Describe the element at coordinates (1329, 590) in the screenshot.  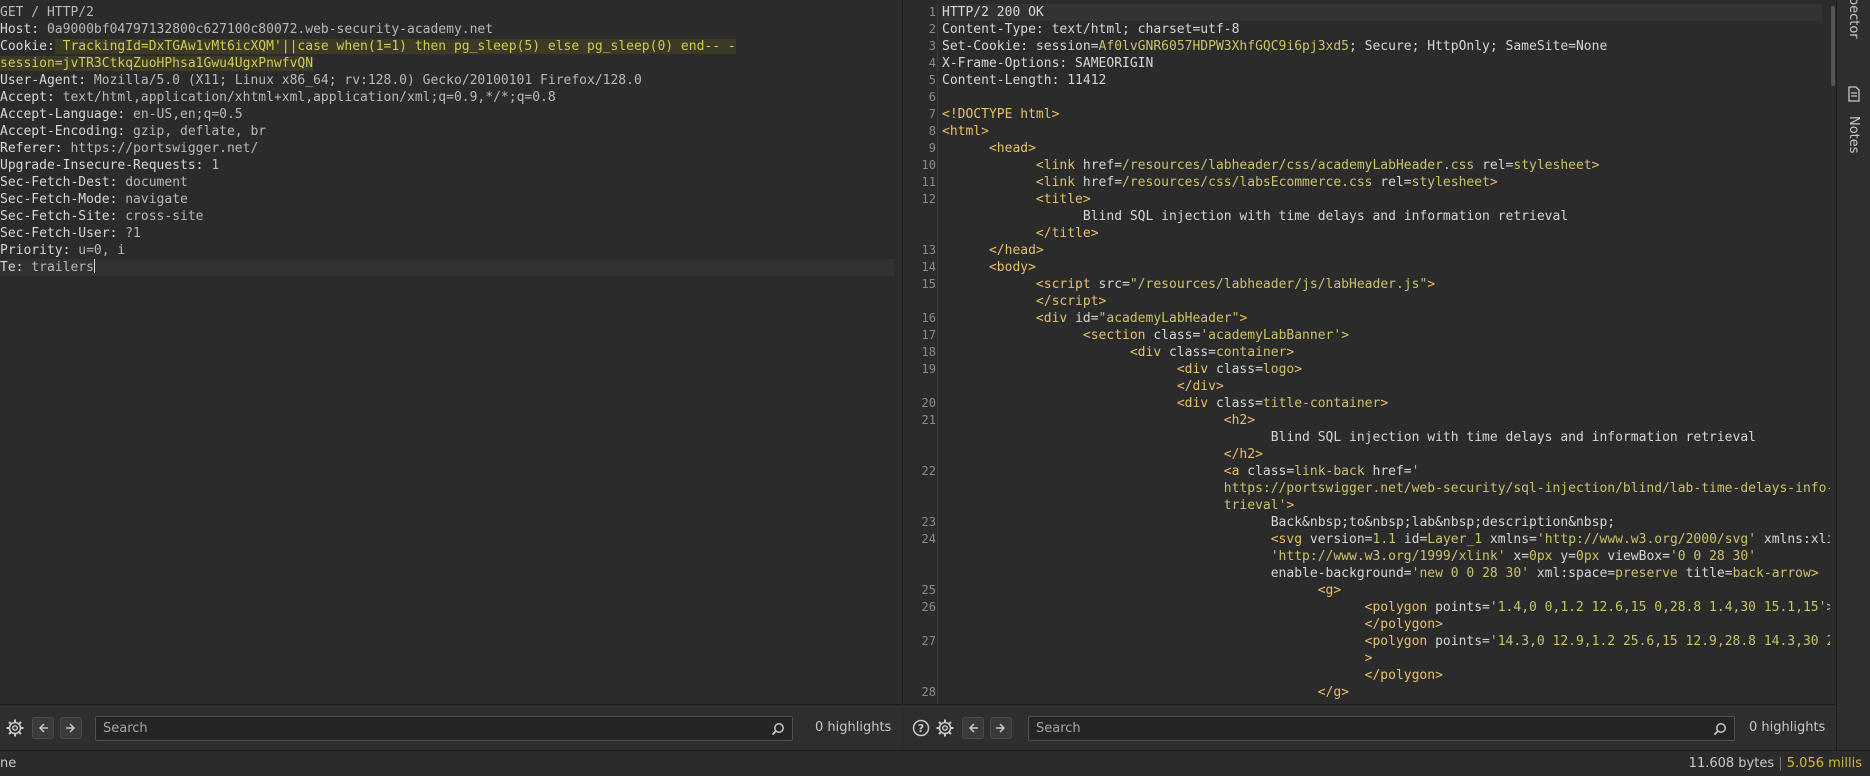
I see `code-line: <g>` at that location.